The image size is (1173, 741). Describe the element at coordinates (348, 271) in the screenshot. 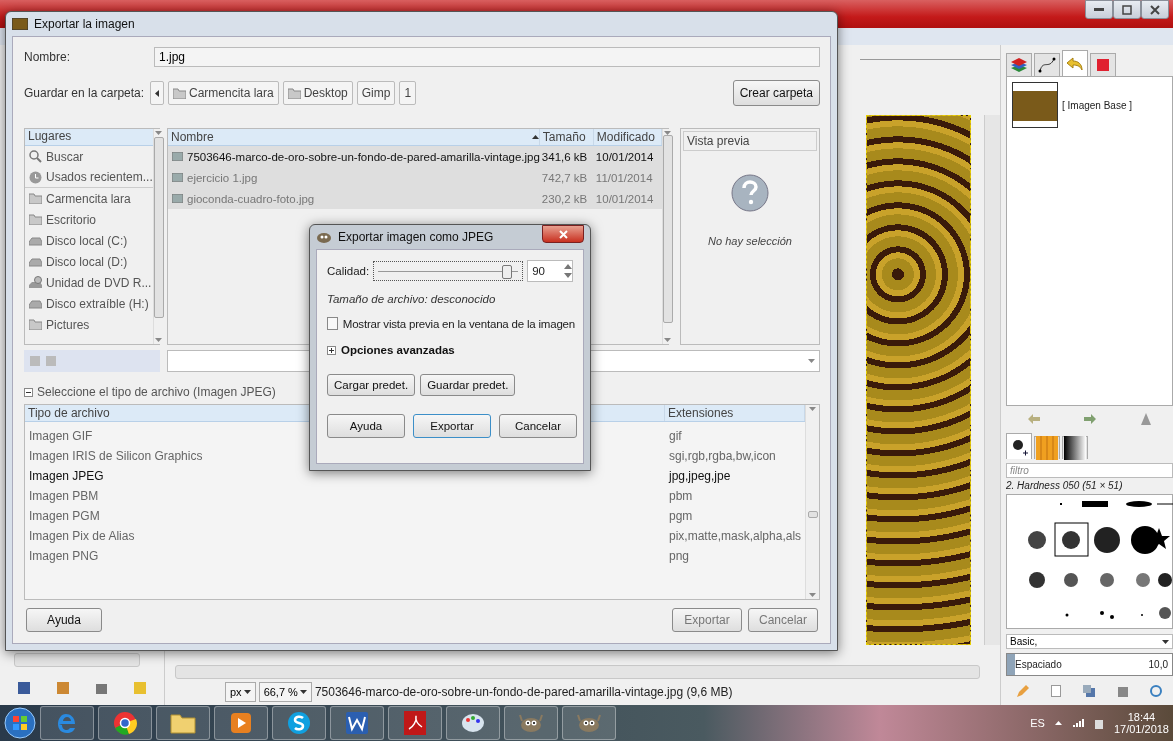

I see `field-label: Calidad:` at that location.